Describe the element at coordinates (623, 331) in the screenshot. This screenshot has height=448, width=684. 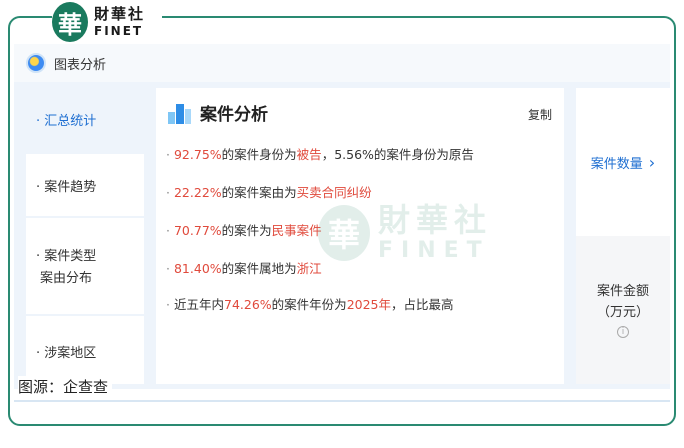
I see `info-icon: i` at that location.